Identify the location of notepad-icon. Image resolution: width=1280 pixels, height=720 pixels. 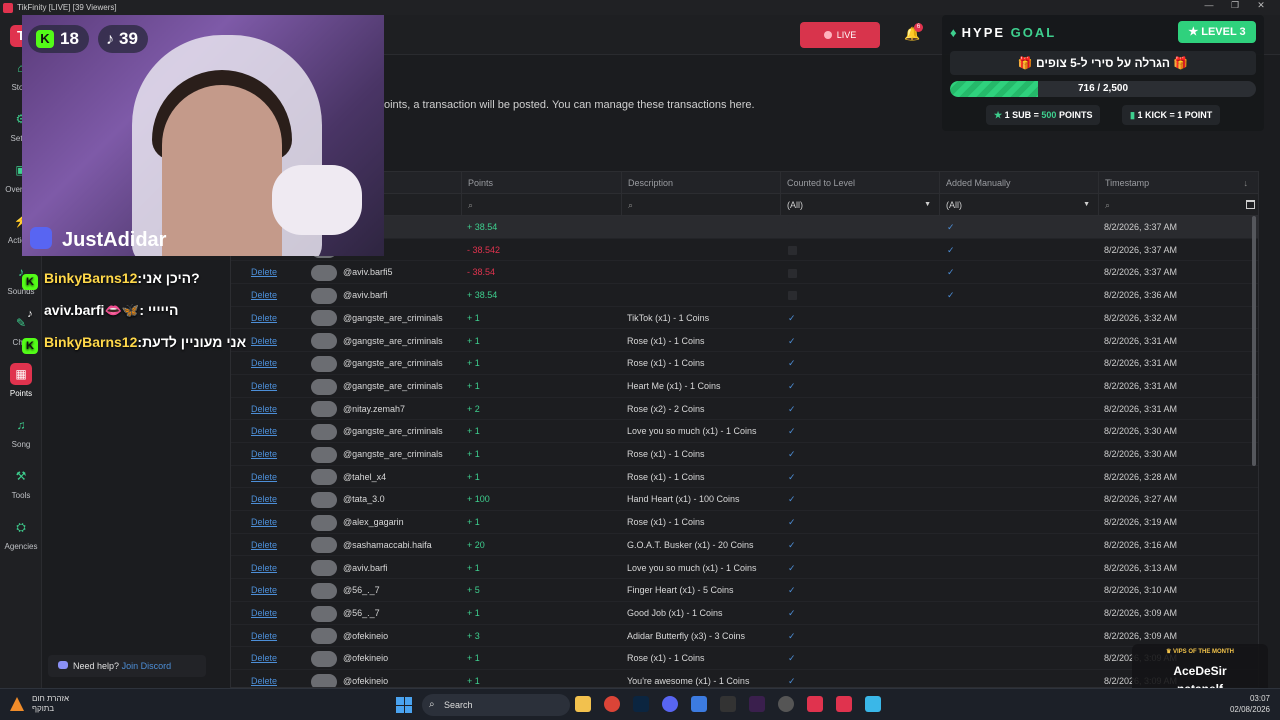
(699, 704).